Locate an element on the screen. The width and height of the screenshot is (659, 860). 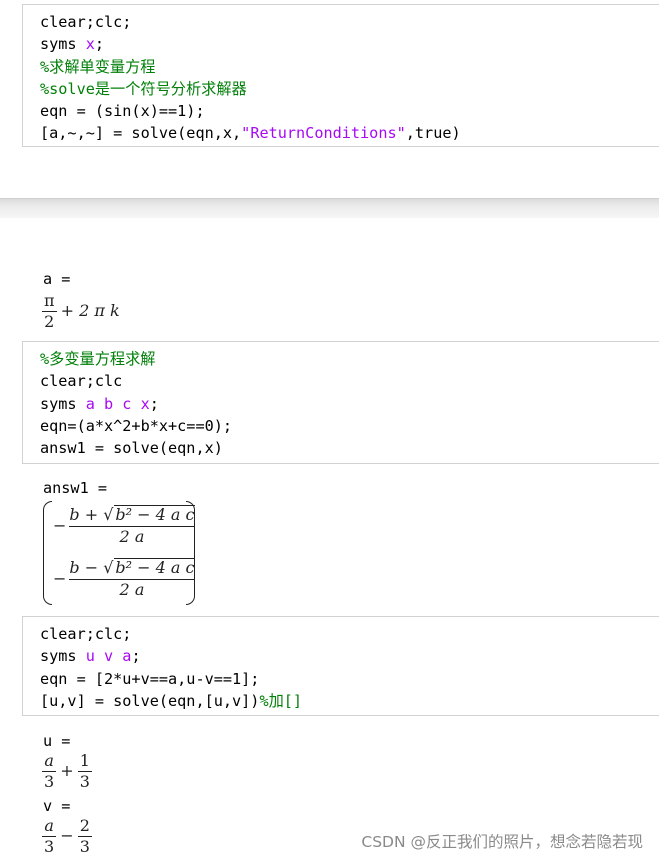
code-line: eqn=(a*x^2+b*x+c==0); is located at coordinates (349, 426).